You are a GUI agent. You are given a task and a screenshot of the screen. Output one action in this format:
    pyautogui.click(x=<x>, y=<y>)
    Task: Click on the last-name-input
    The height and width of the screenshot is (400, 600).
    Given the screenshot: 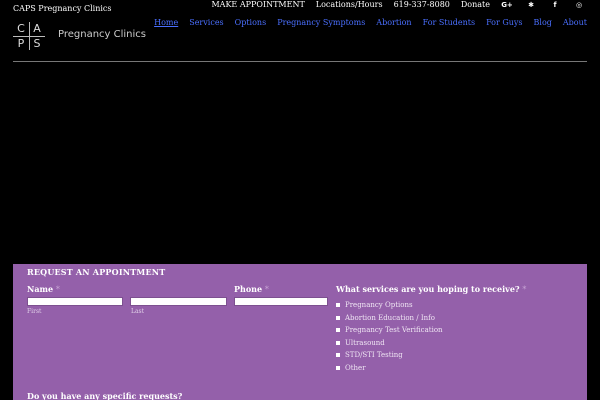 What is the action you would take?
    pyautogui.click(x=178, y=301)
    